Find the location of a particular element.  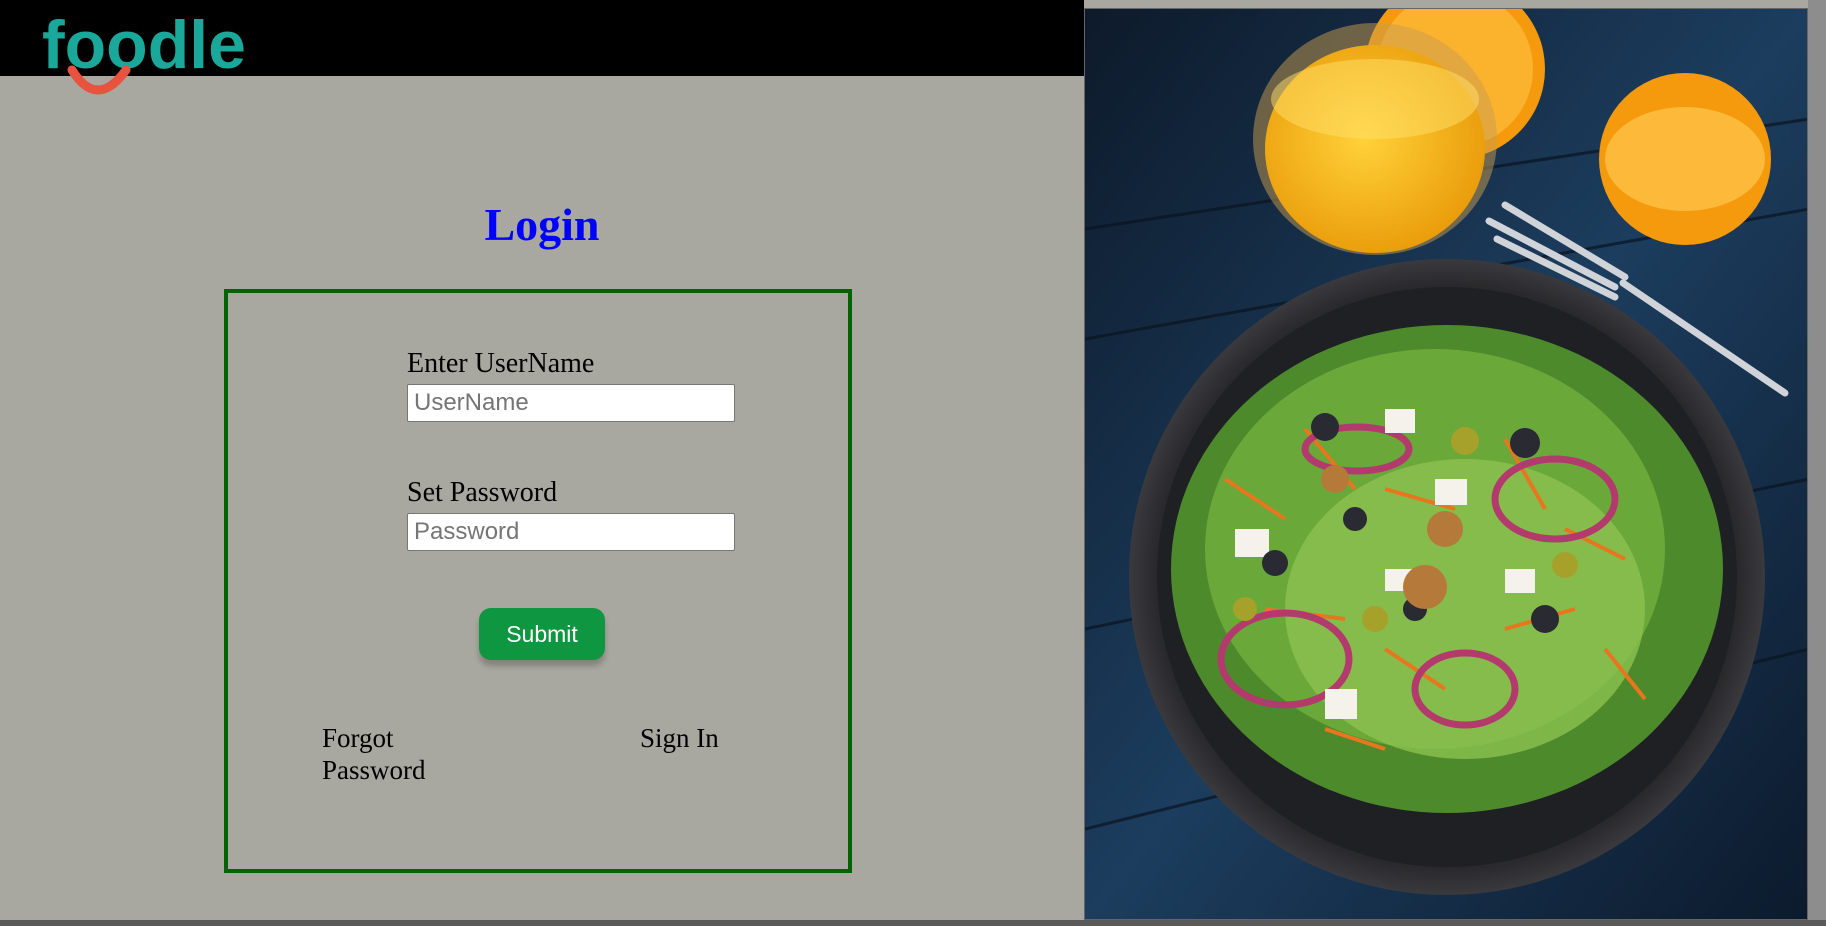

window-bottom-edge is located at coordinates (913, 923).